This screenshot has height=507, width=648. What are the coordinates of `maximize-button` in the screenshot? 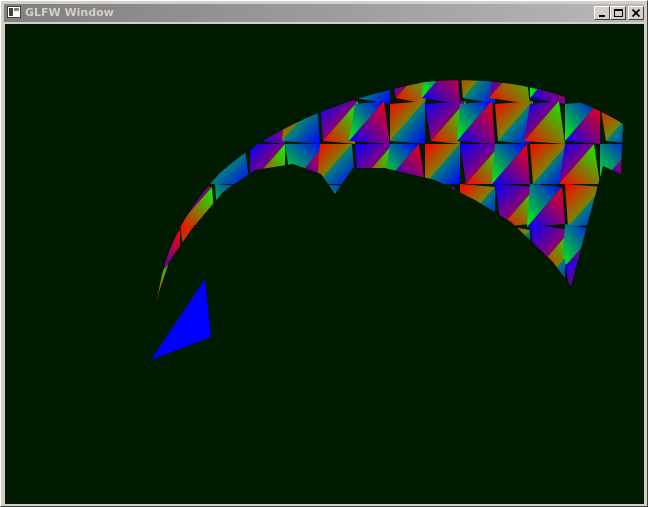 It's located at (618, 13).